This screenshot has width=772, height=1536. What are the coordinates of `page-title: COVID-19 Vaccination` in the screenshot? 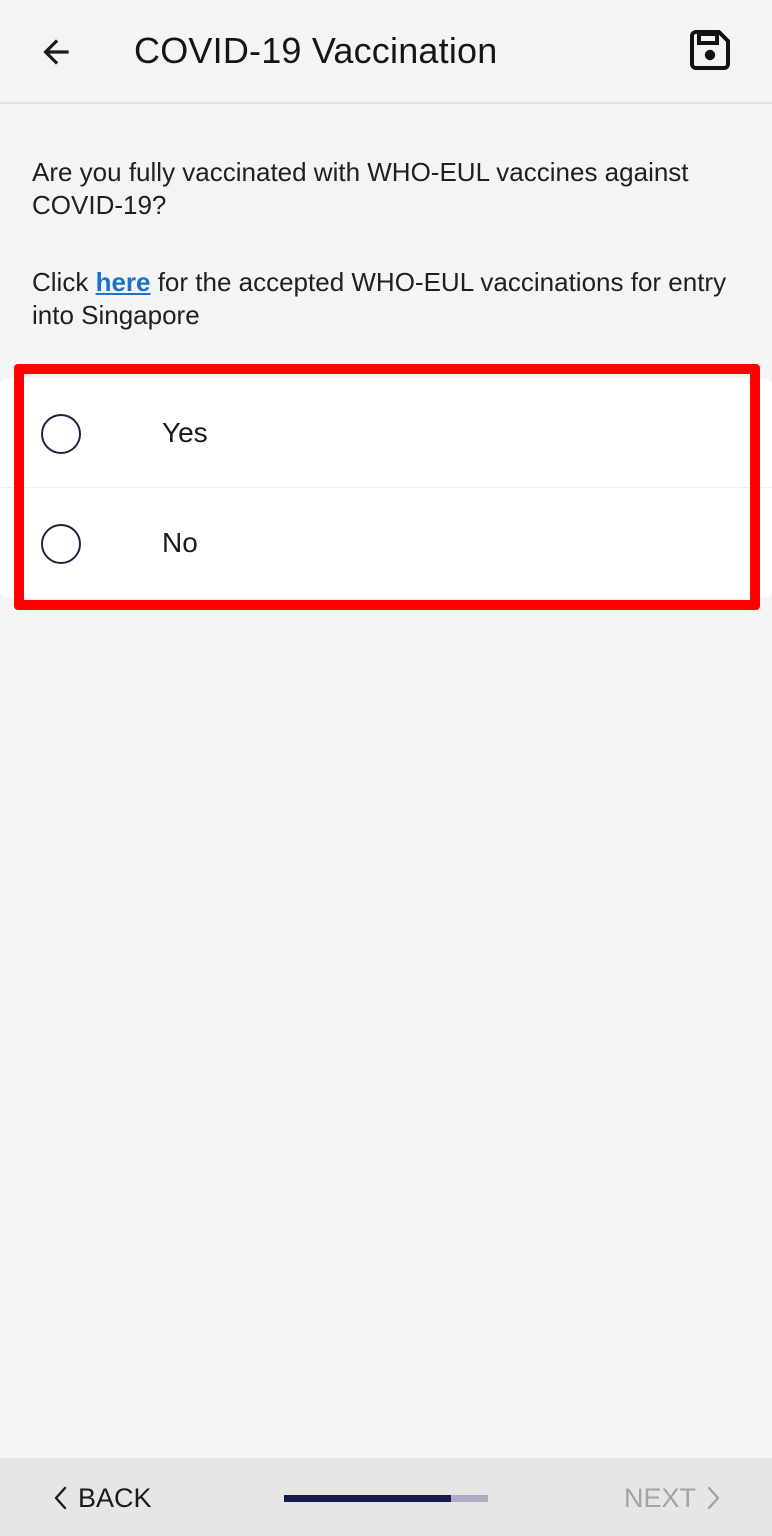 It's located at (316, 50).